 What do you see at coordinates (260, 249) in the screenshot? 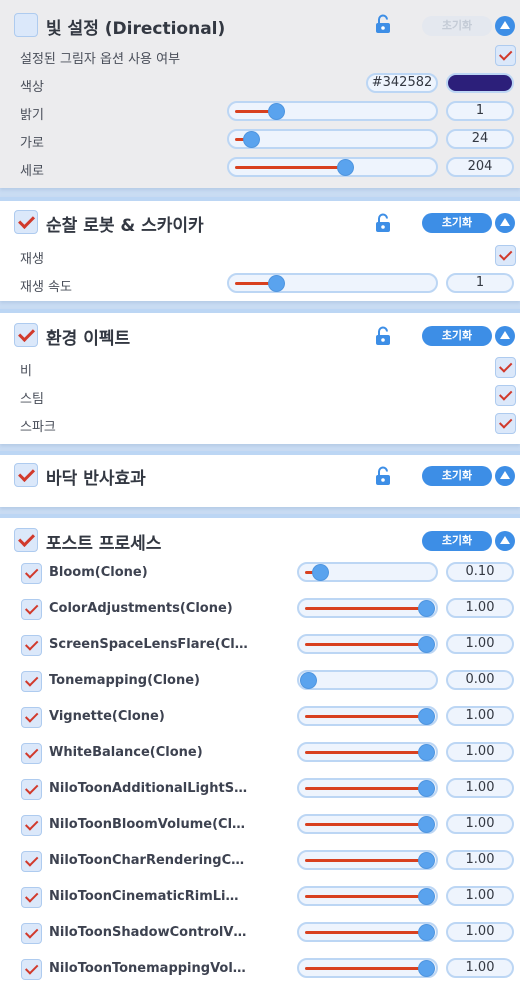
I see `patrol-panel: 순찰 로봇 & 스카이카 초기화 재생 재생 속도 1` at bounding box center [260, 249].